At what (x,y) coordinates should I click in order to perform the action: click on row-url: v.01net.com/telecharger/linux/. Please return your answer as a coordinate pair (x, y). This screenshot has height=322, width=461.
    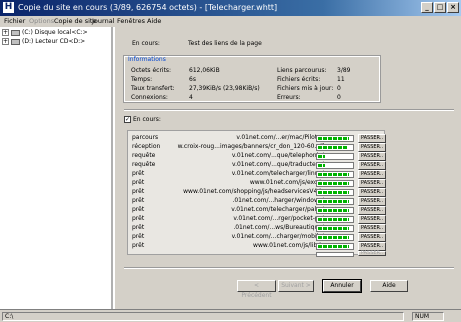
    Looking at the image, I should click on (277, 173).